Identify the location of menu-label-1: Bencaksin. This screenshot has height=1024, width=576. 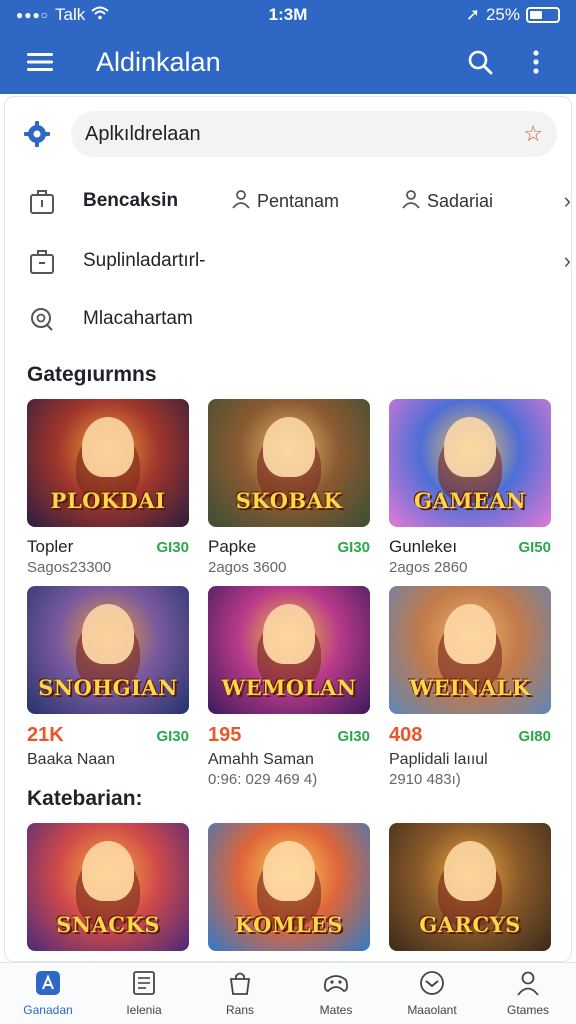
(131, 200).